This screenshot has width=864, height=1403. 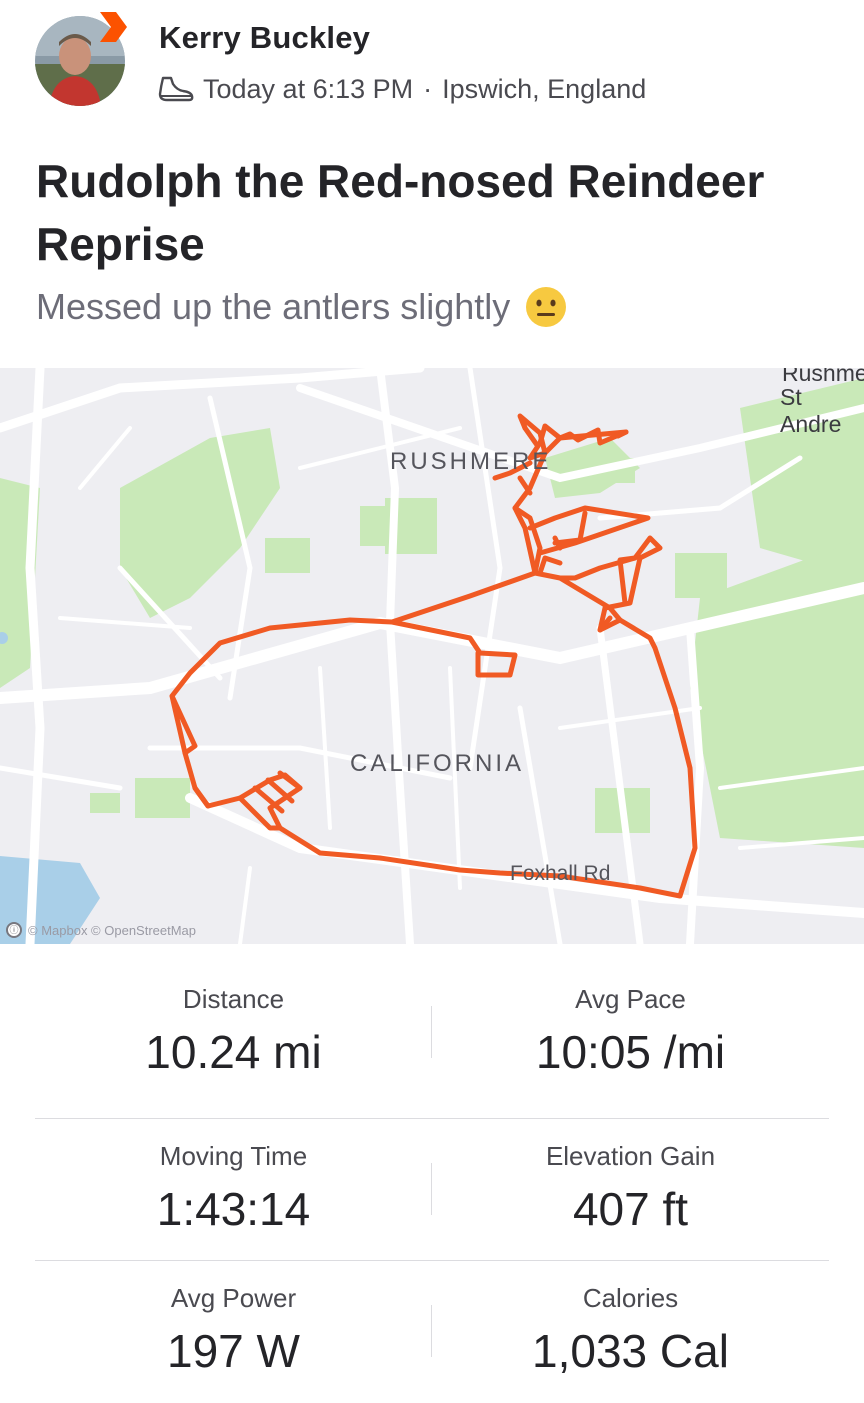 I want to click on activity-title: Rudolph the Red-nosed Reindeer Reprise, so click(x=436, y=213).